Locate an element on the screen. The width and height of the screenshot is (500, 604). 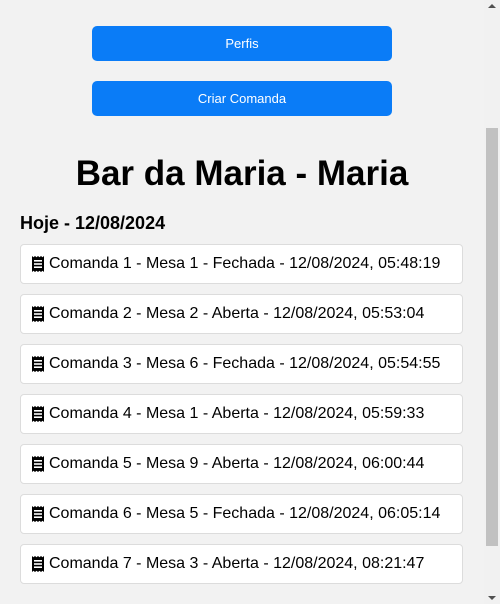
page-title: Bar da Maria - Maria is located at coordinates (242, 173).